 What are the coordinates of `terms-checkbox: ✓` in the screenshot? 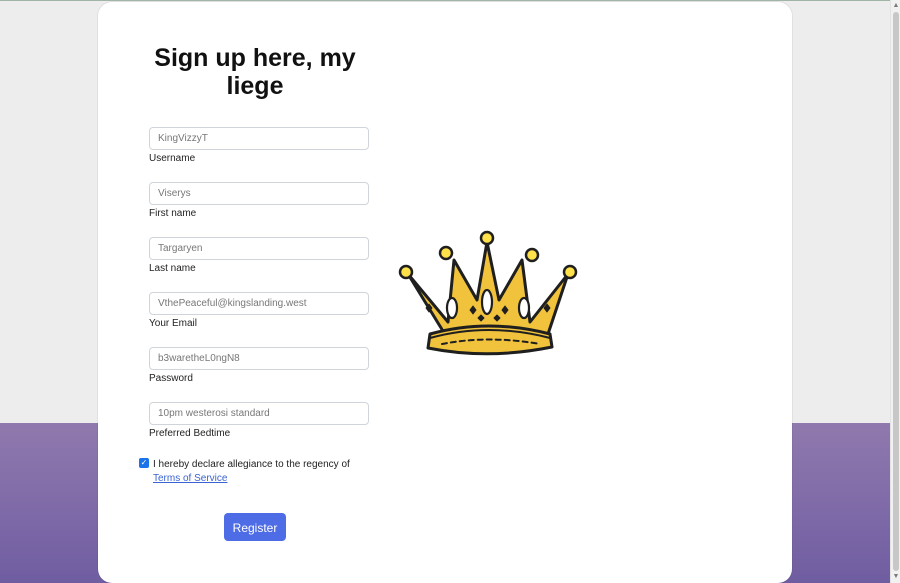 It's located at (144, 463).